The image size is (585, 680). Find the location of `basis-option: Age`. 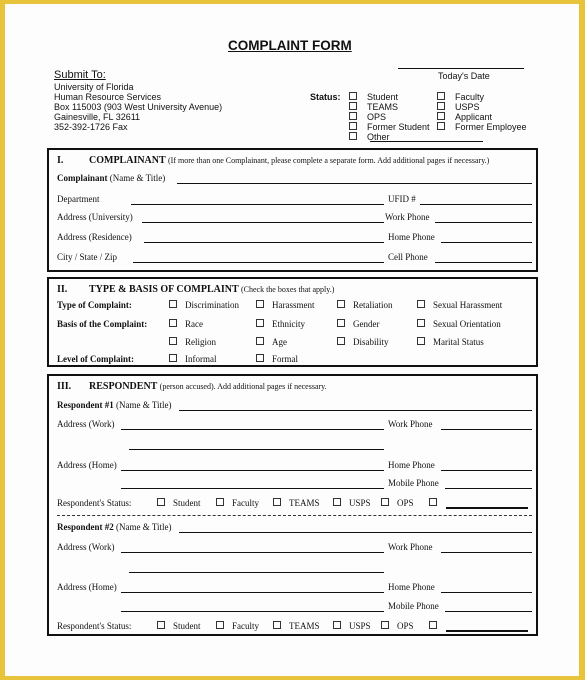

basis-option: Age is located at coordinates (271, 342).